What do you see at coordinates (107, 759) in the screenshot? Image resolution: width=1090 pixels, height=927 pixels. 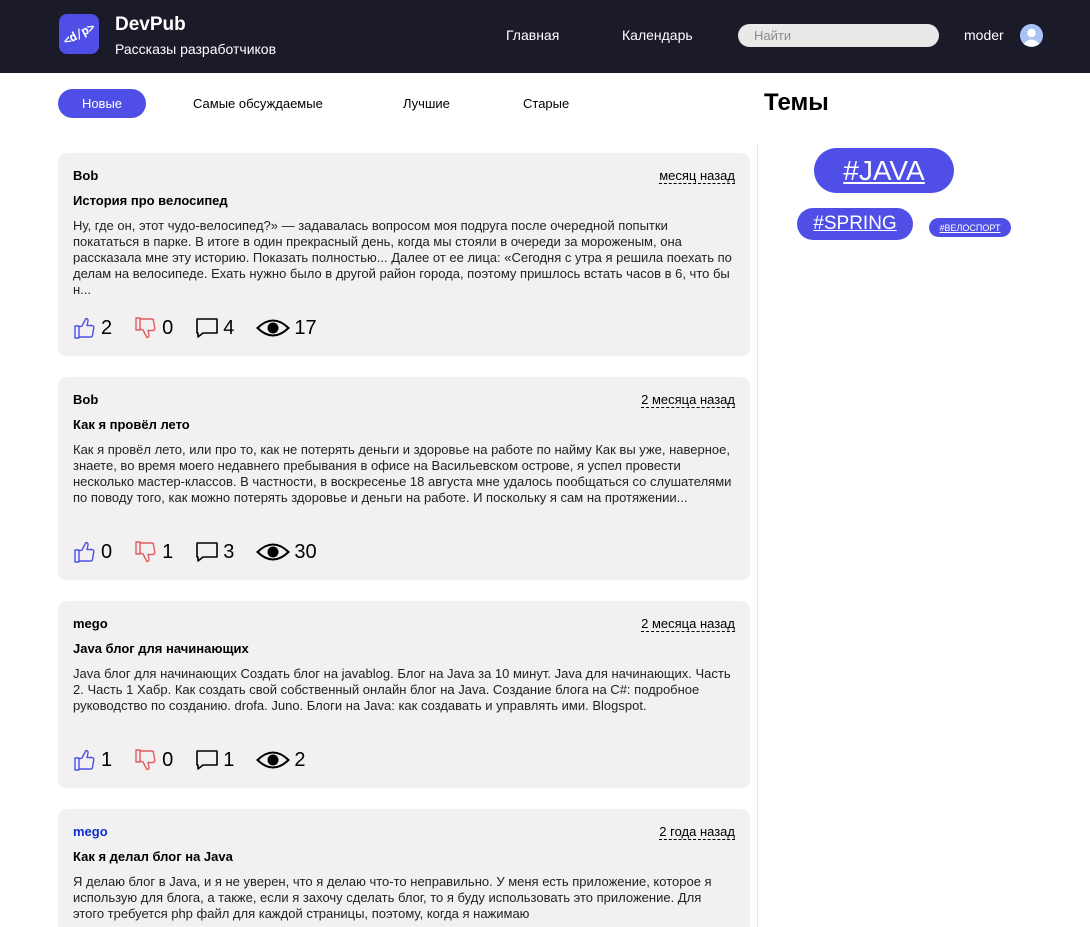 I see `like-count: 1` at bounding box center [107, 759].